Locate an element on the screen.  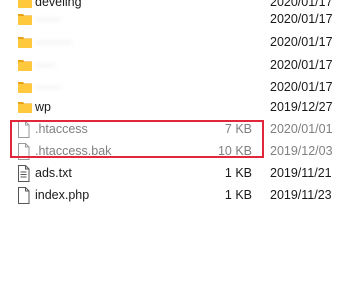
file-date: 2019/12/27 is located at coordinates (301, 107).